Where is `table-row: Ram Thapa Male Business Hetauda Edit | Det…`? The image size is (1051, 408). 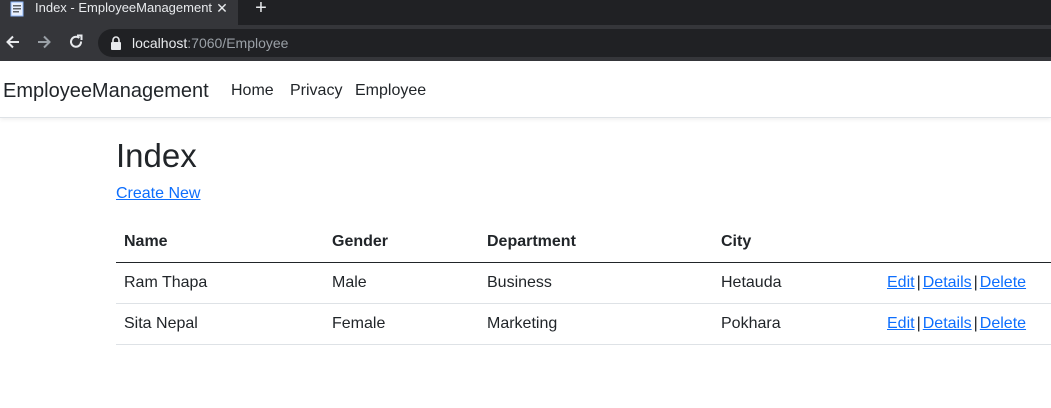 table-row: Ram Thapa Male Business Hetauda Edit | Det… is located at coordinates (583, 283).